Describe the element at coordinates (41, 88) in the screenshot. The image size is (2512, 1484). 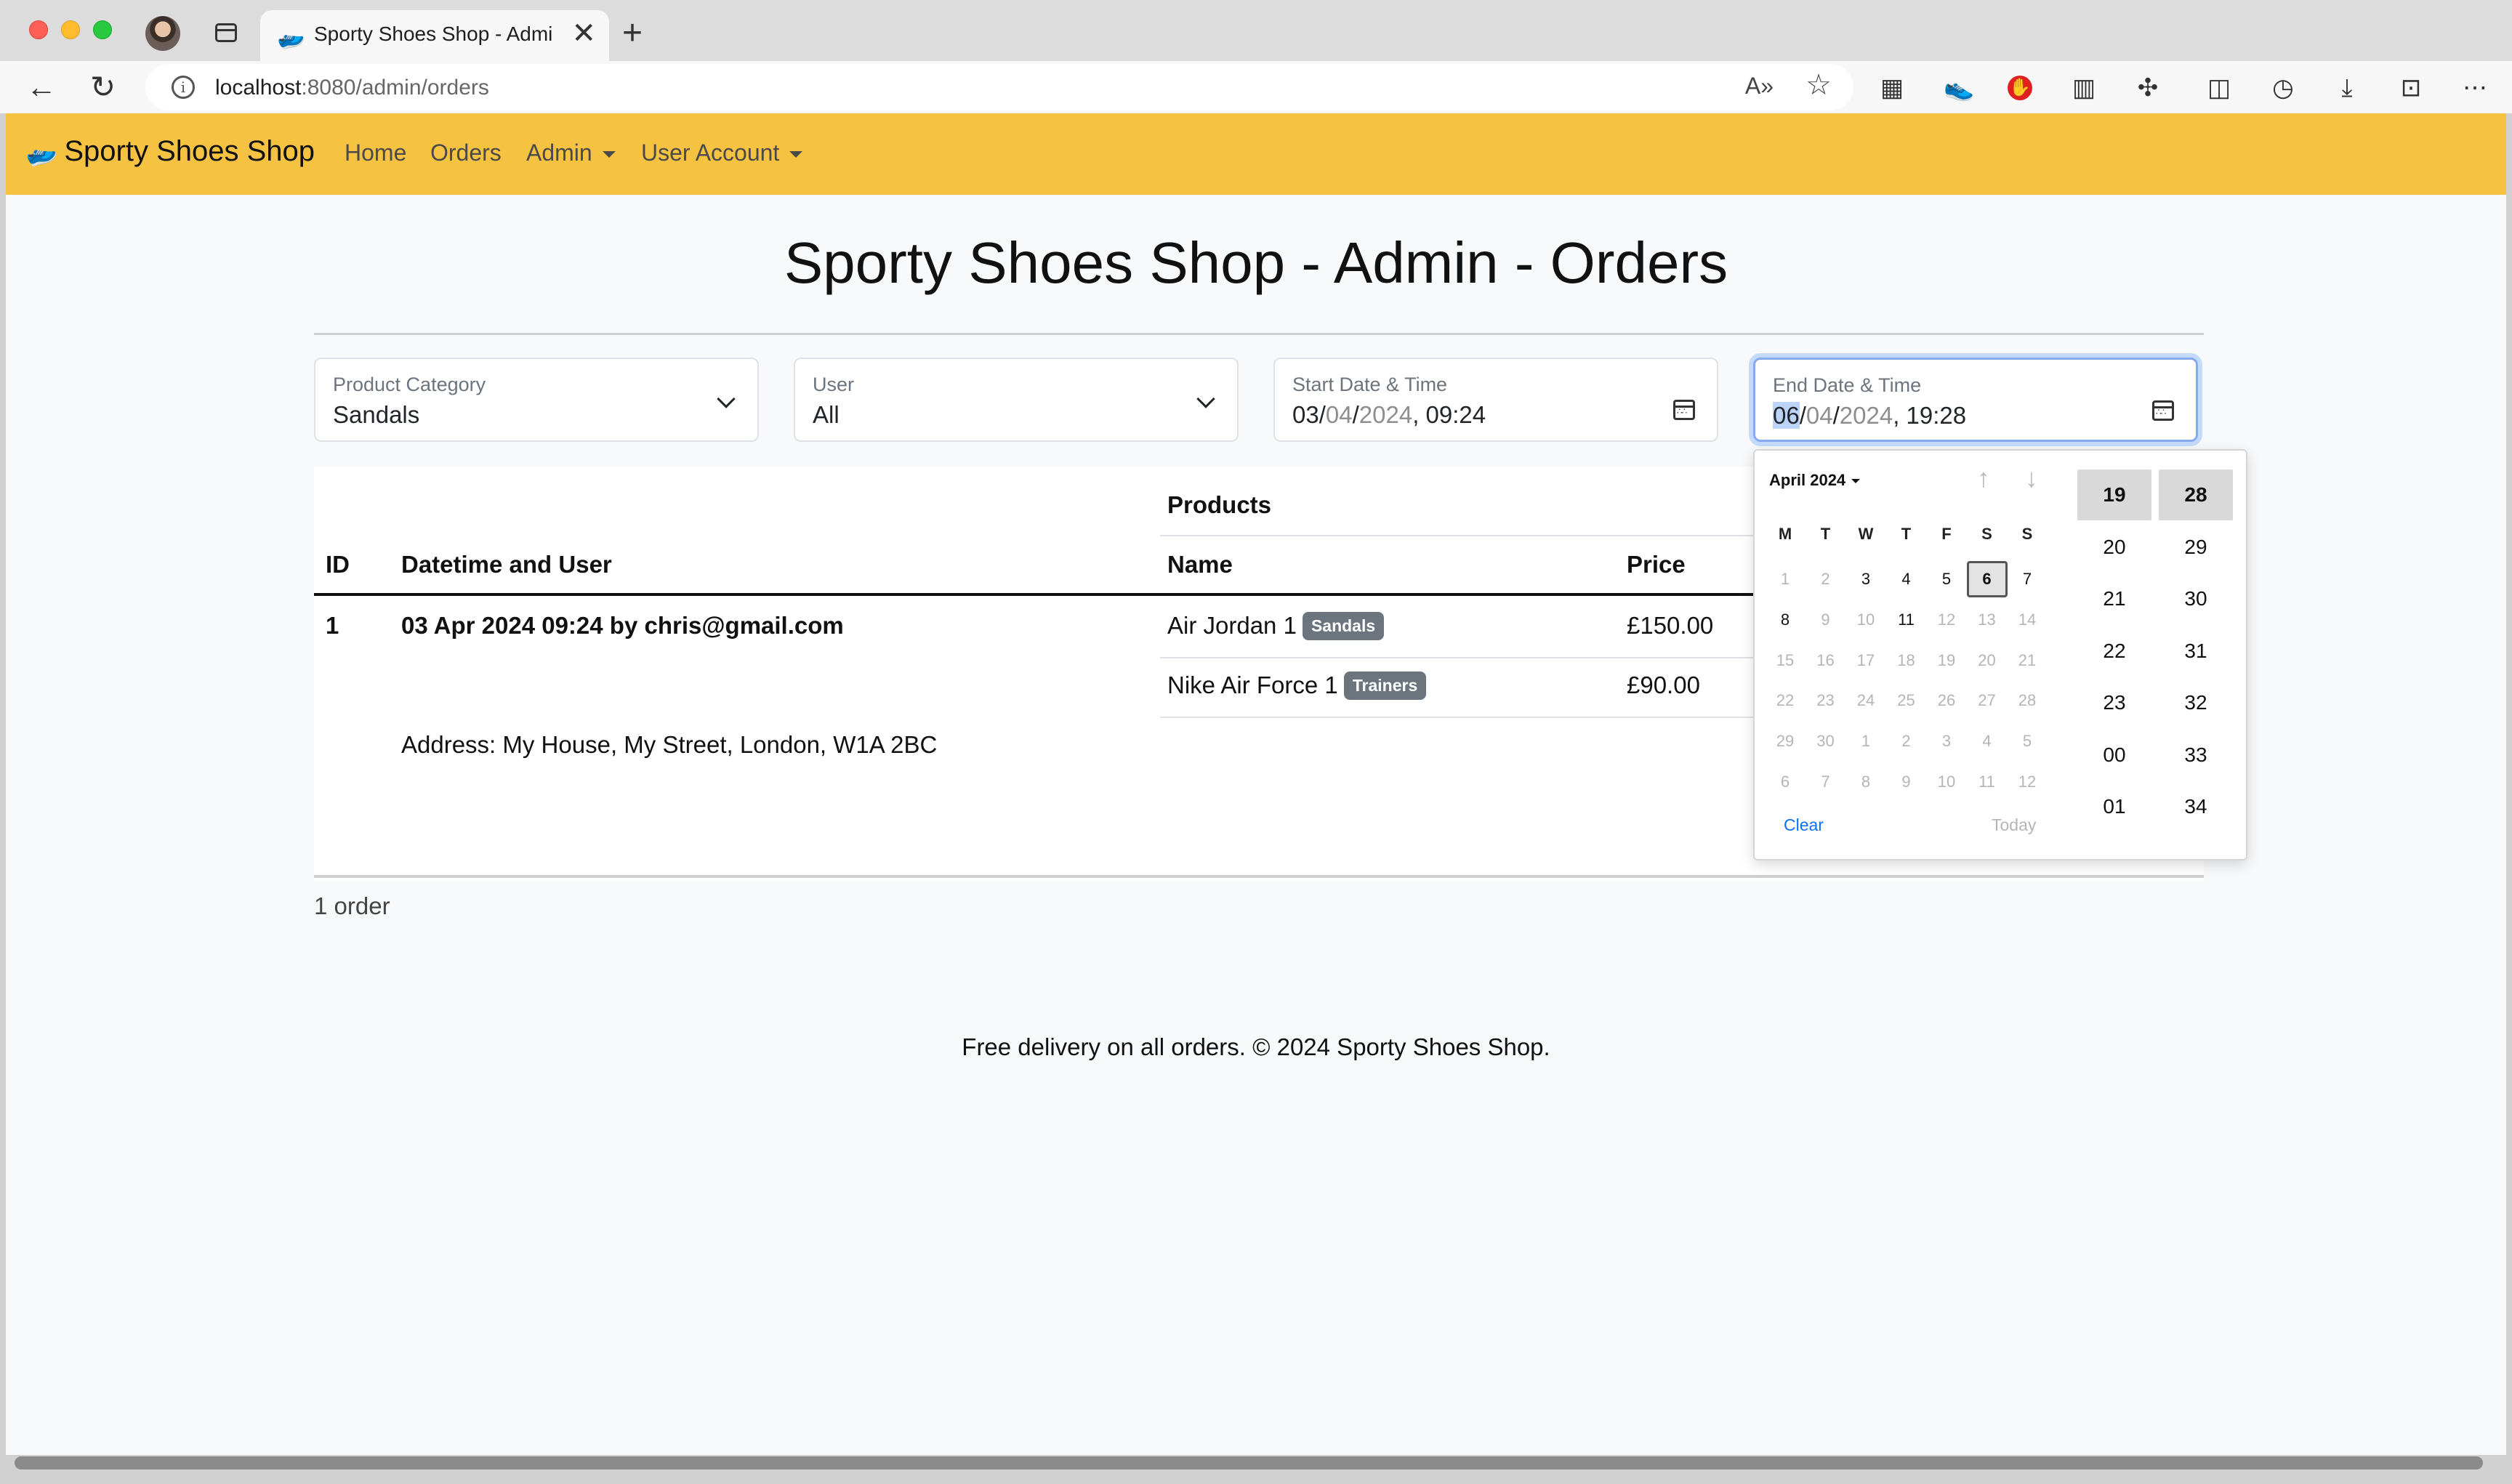
I see `back-arrow-icon: ←` at that location.